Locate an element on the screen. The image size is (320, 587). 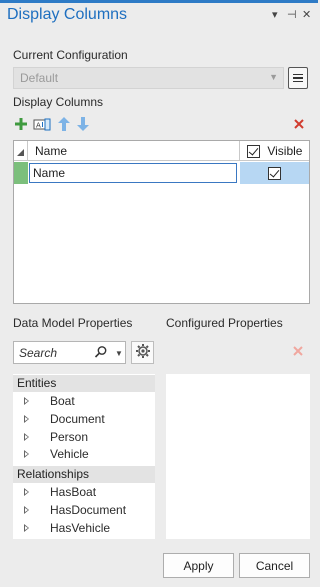
name-column-header: Name is located at coordinates (134, 151).